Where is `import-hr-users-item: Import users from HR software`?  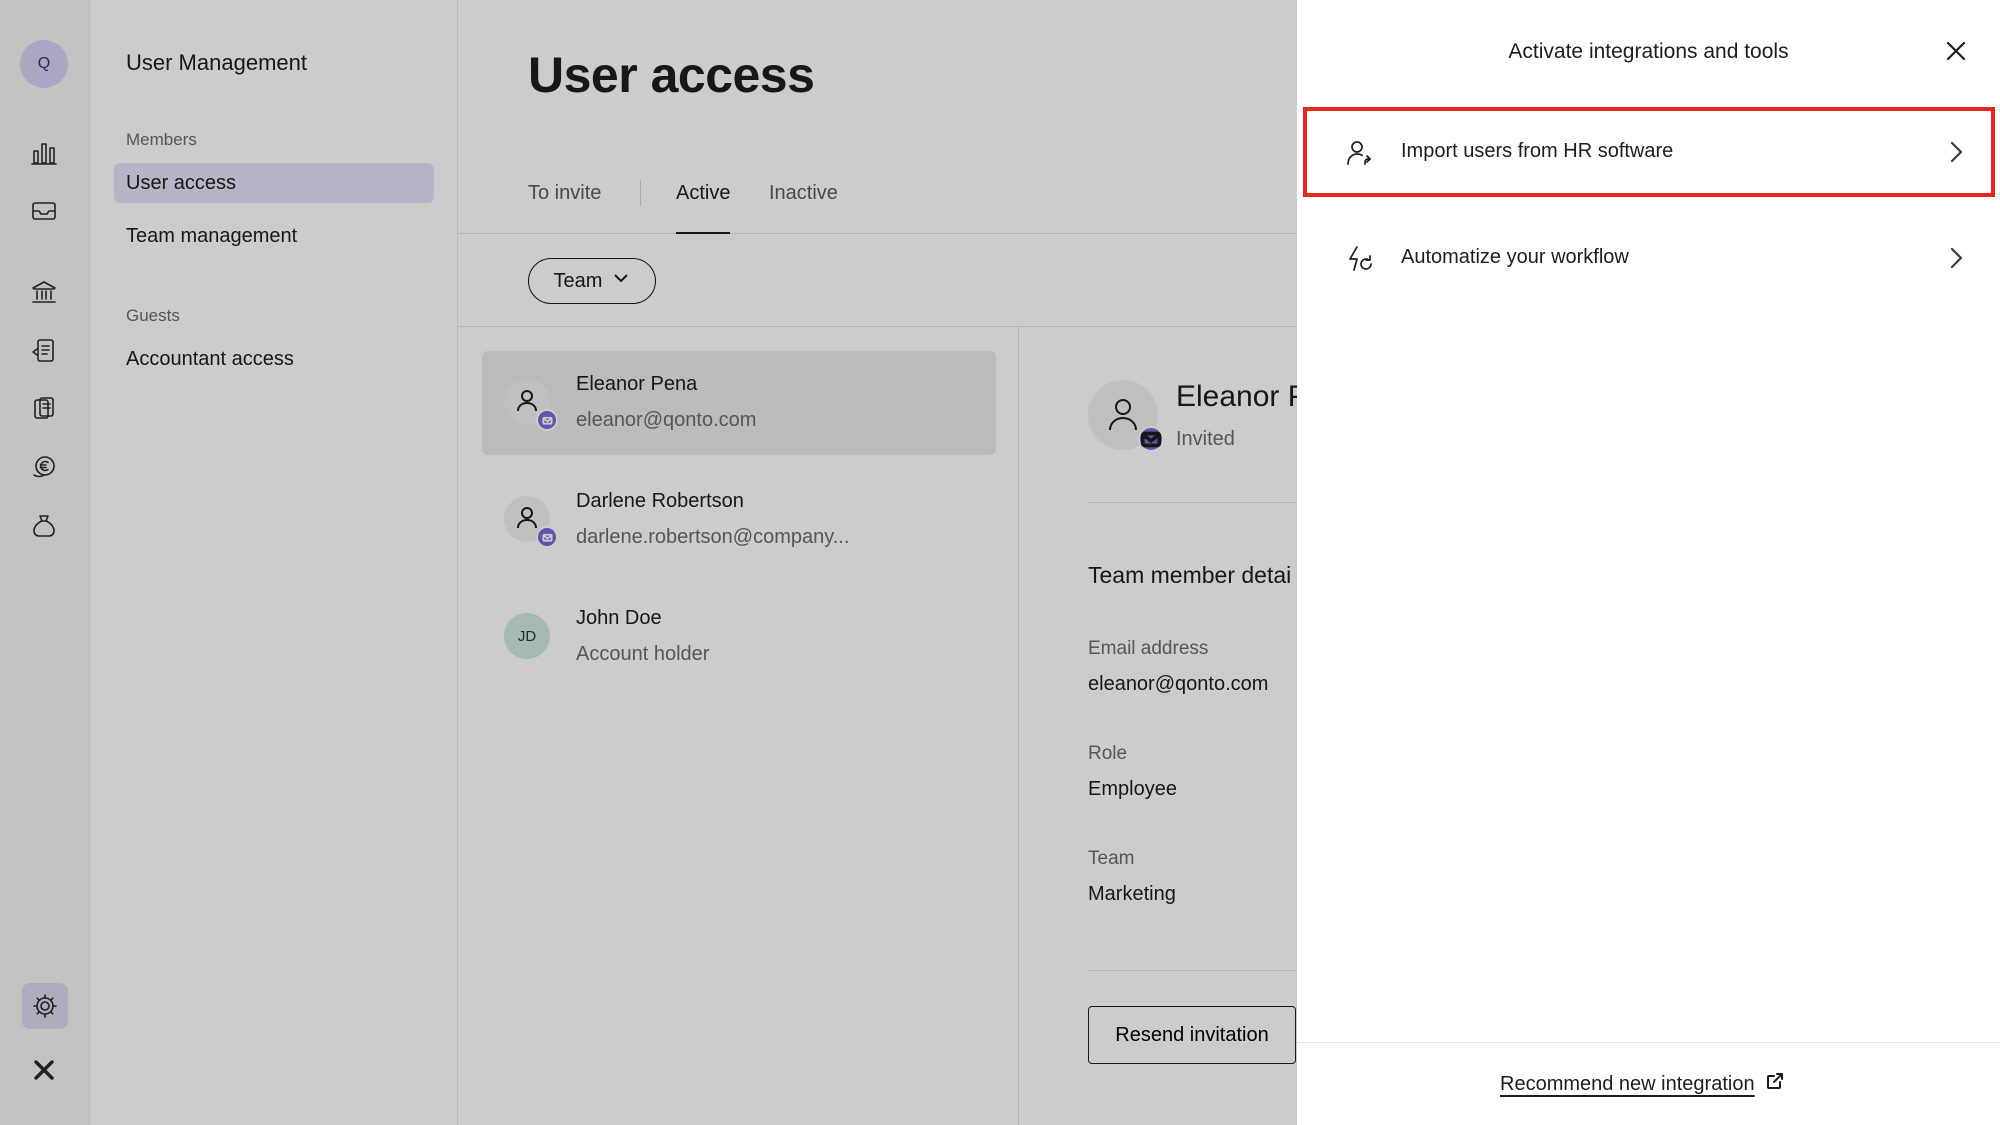 import-hr-users-item: Import users from HR software is located at coordinates (1649, 152).